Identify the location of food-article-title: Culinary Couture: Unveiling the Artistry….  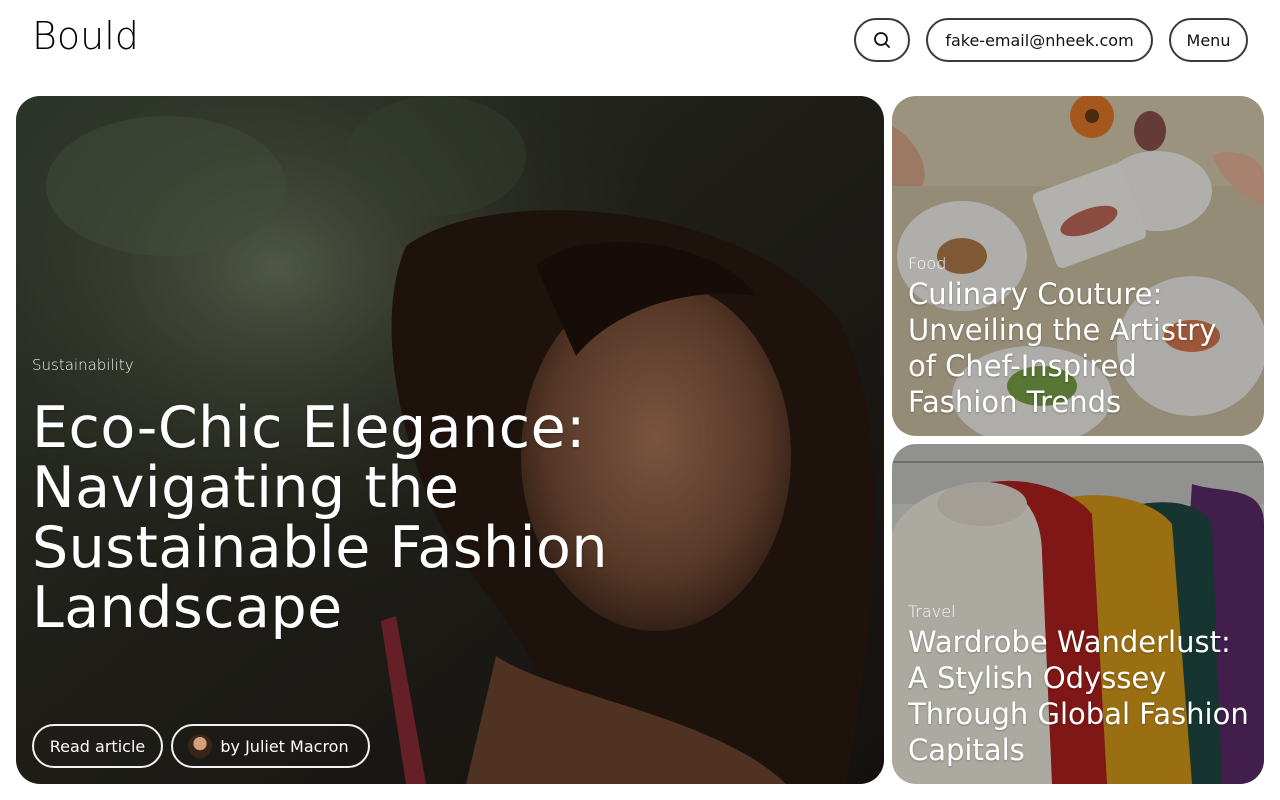
(1078, 348).